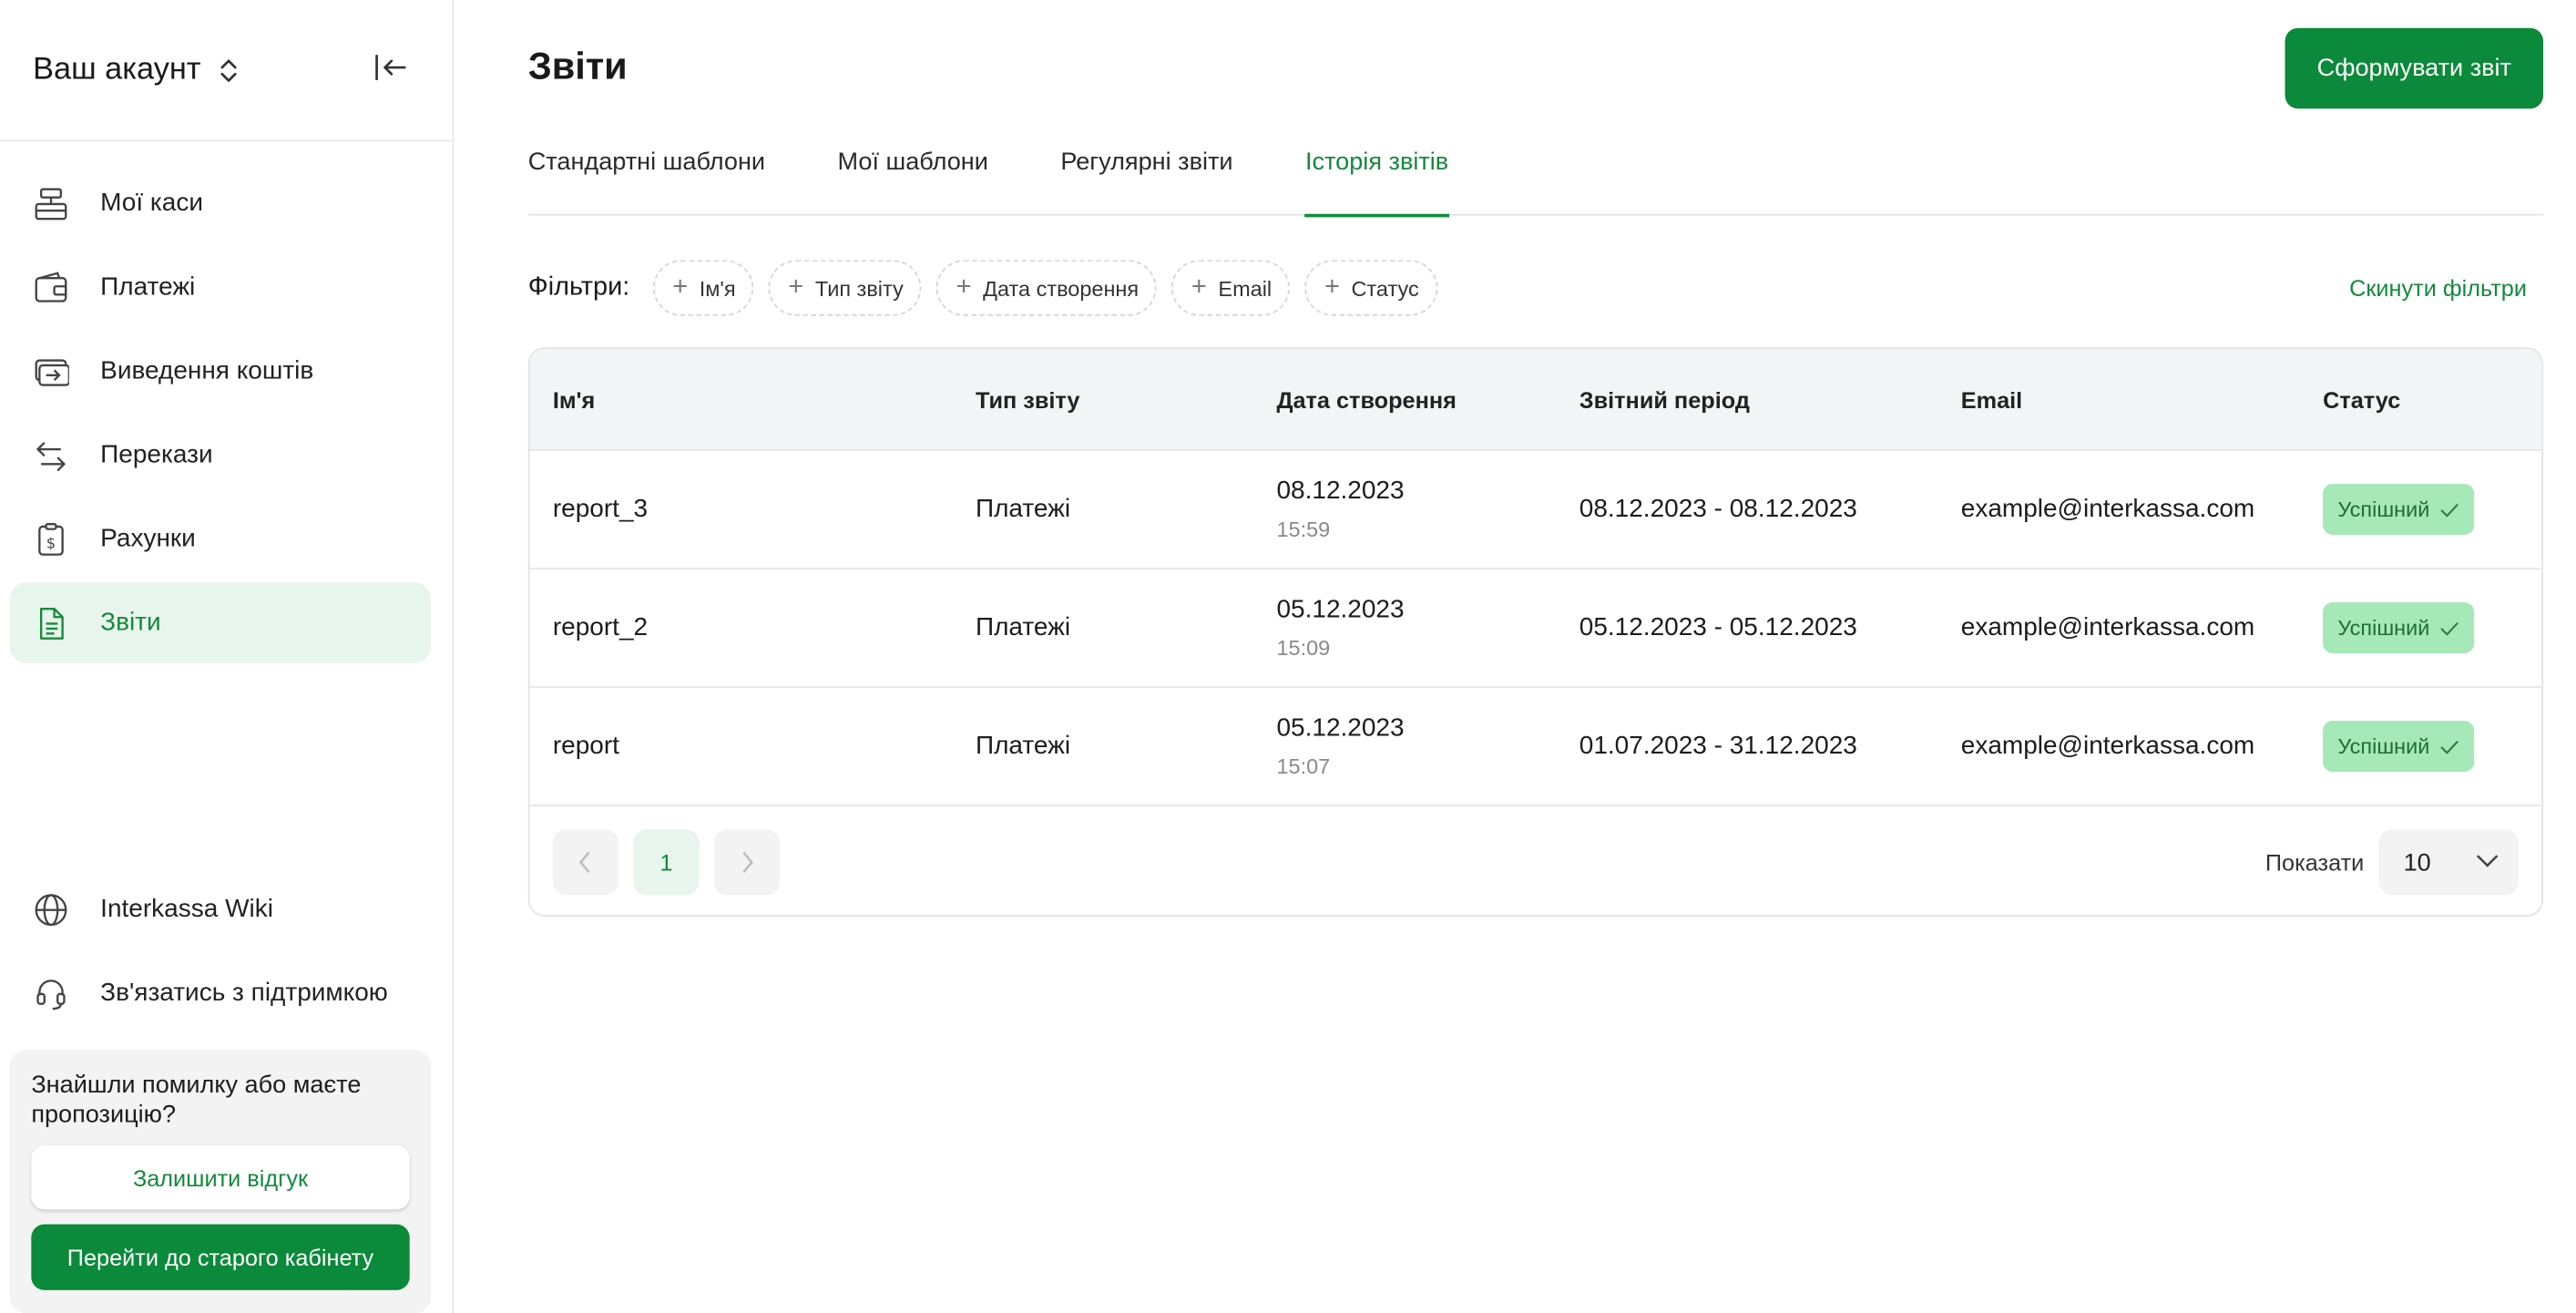  I want to click on sidebar-item-support: Зв'язатись з підтримкою, so click(220, 993).